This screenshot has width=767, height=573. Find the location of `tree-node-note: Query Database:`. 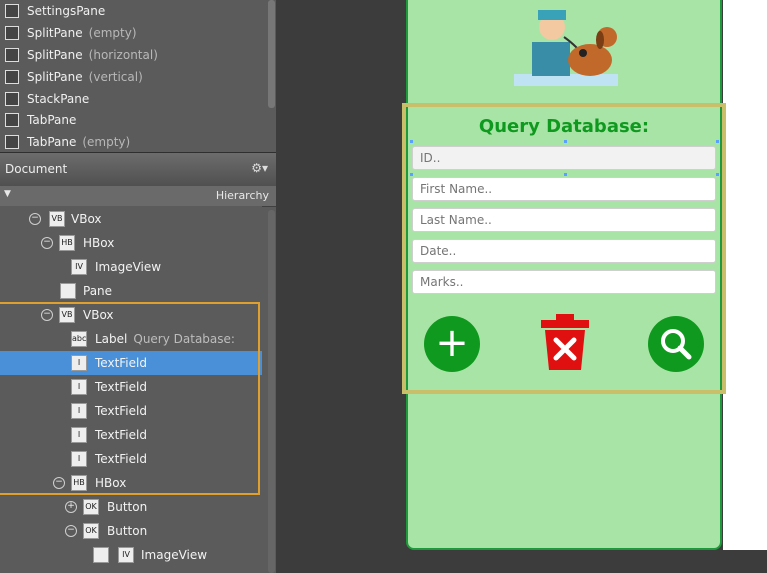

tree-node-note: Query Database: is located at coordinates (184, 339).